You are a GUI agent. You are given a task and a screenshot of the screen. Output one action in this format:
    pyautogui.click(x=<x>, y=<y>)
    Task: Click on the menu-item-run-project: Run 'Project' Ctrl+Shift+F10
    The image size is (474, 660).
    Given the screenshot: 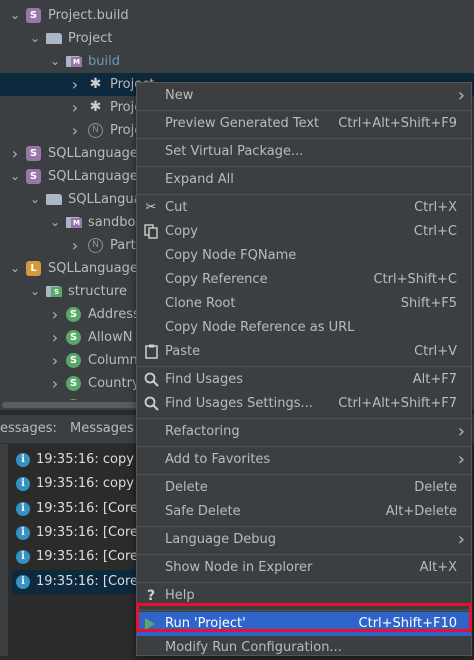 What is the action you would take?
    pyautogui.click(x=304, y=624)
    